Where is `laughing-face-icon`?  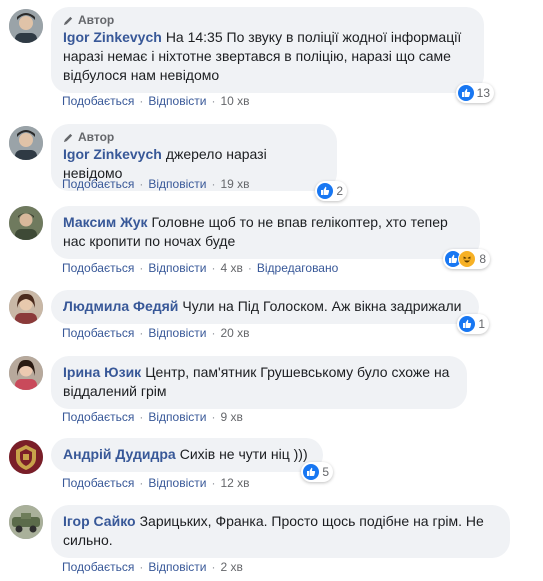
laughing-face-icon is located at coordinates (467, 259).